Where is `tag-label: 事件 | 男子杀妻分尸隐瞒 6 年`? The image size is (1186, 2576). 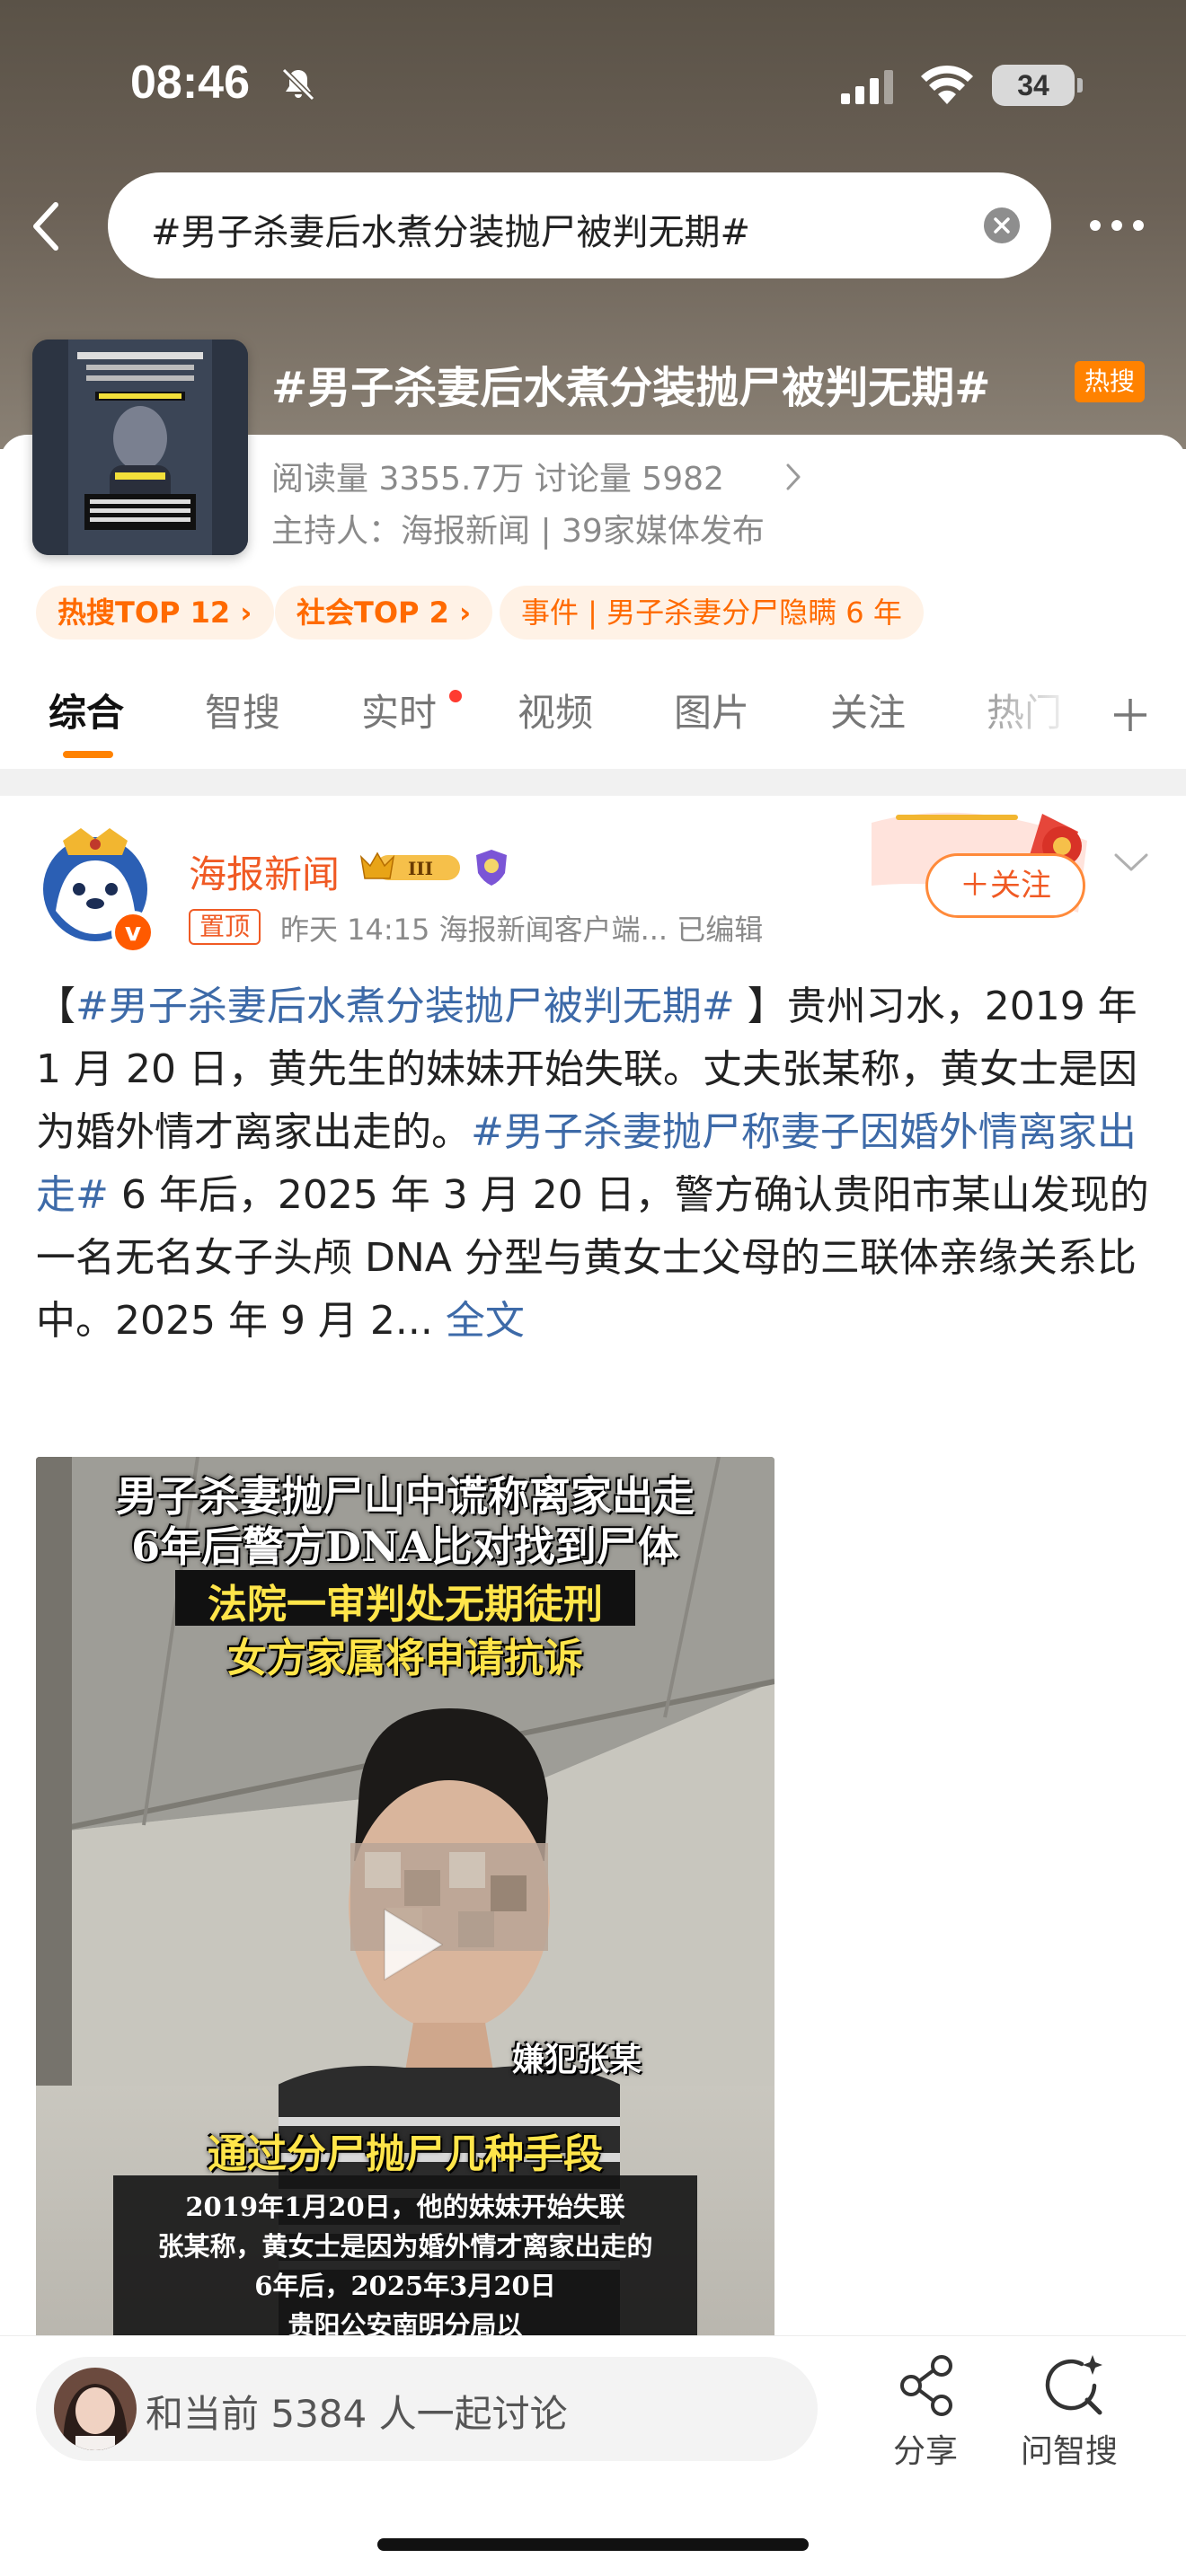
tag-label: 事件 | 男子杀妻分尸隐瞒 6 年 is located at coordinates (711, 612).